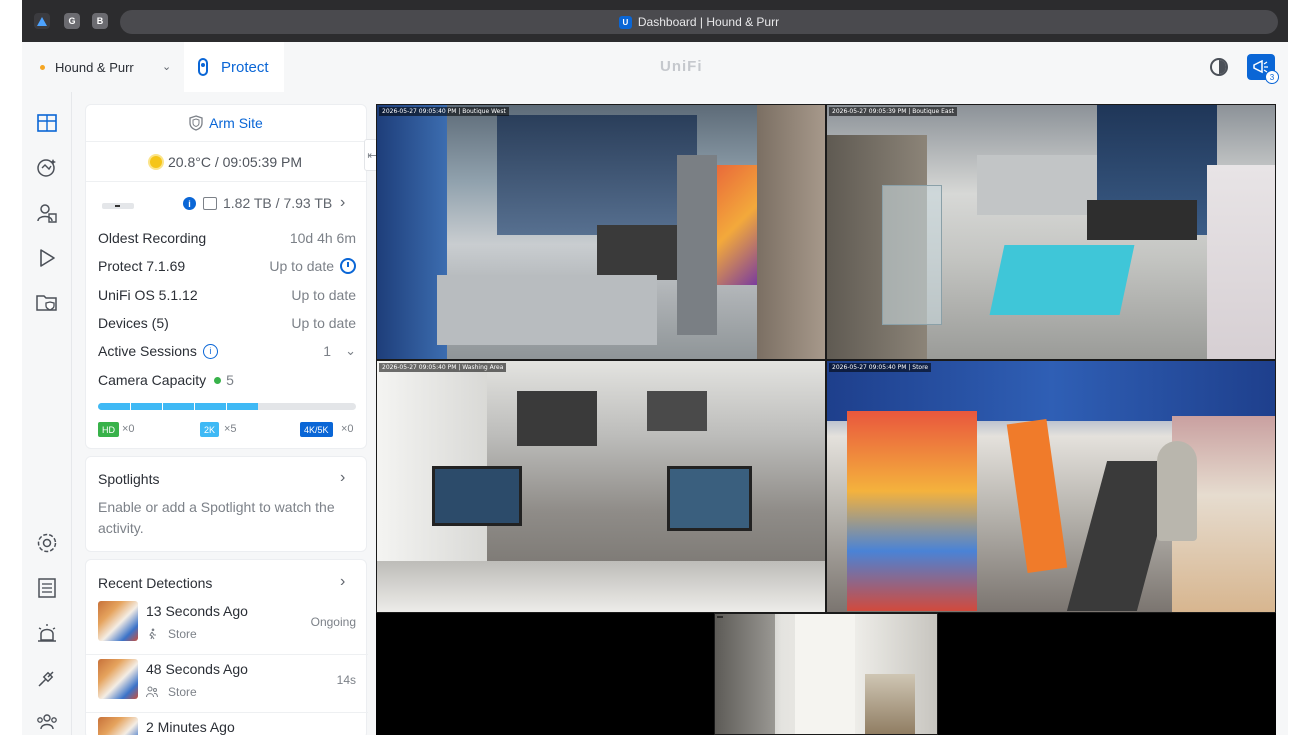 Image resolution: width=1312 pixels, height=735 pixels. Describe the element at coordinates (197, 669) in the screenshot. I see `detection-time: 48 Seconds Ago` at that location.